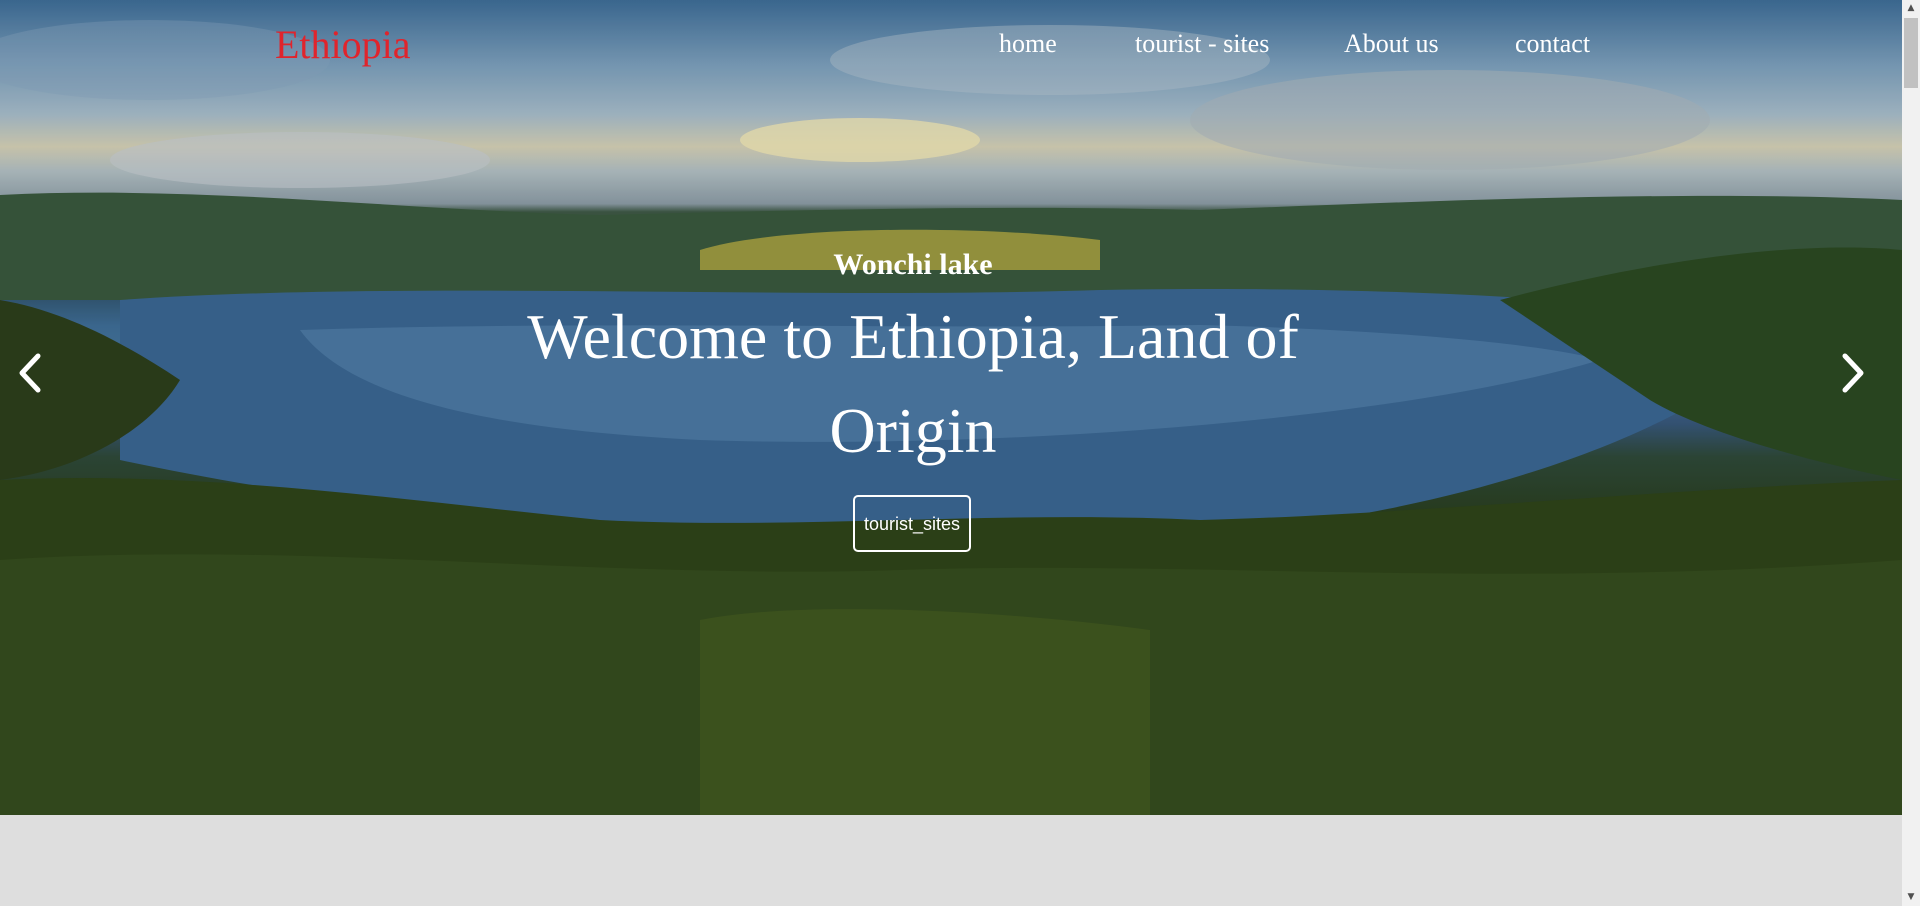 The image size is (1920, 906). Describe the element at coordinates (913, 384) in the screenshot. I see `slide-title: Welcome to Ethiopia, Land of Origin` at that location.